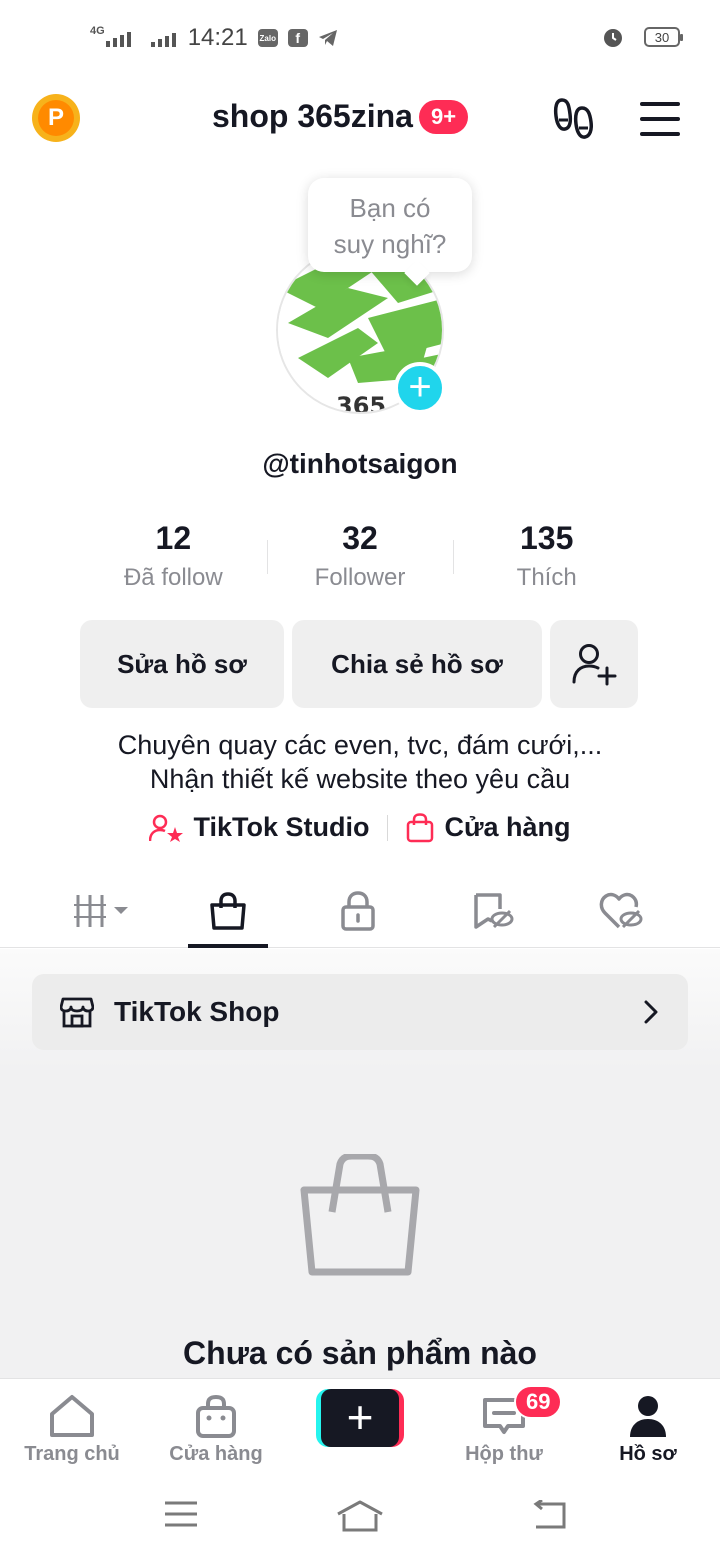 This screenshot has width=720, height=1560. I want to click on status-left: 4G 14:21 Zalo f, so click(214, 38).